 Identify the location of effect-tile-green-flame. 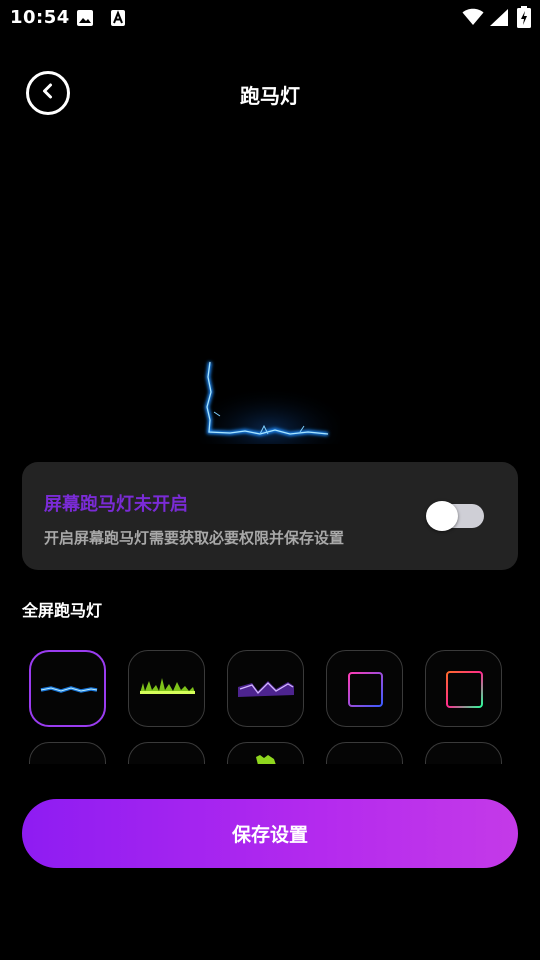
(166, 688).